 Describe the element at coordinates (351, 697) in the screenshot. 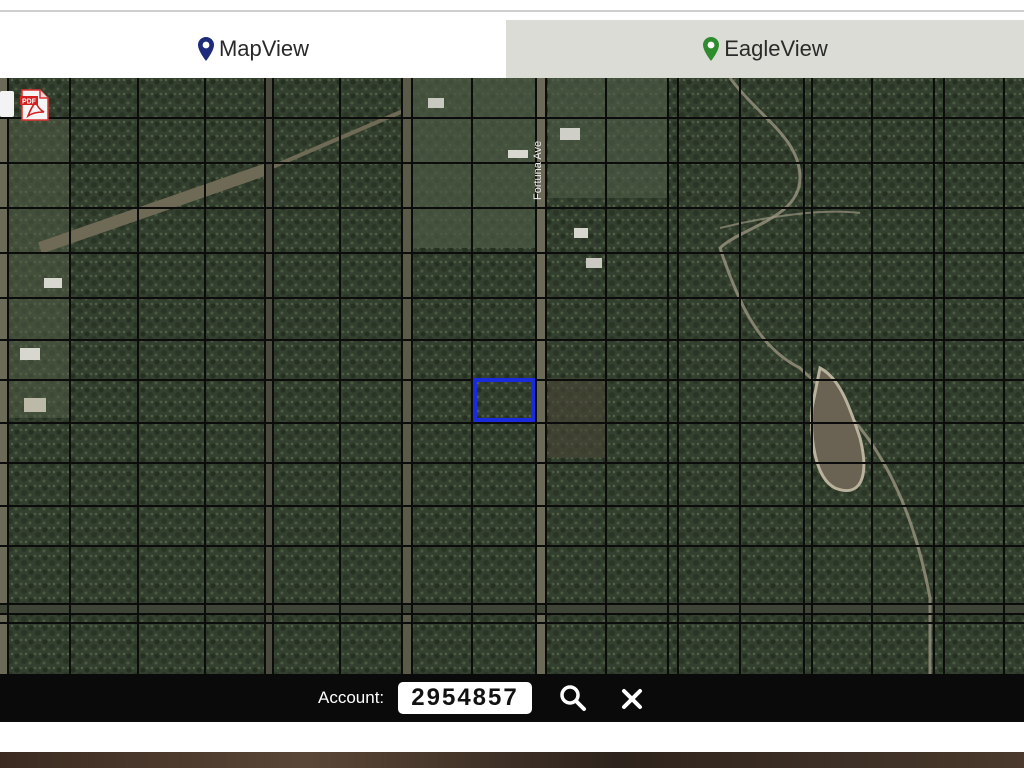

I see `account-label: Account:` at that location.